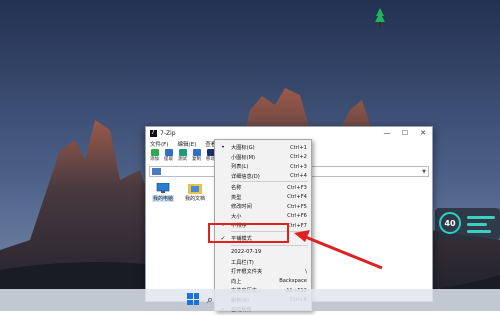 The width and height of the screenshot is (500, 315). Describe the element at coordinates (297, 225) in the screenshot. I see `menu-item-shortcut: Ctrl+F7` at that location.